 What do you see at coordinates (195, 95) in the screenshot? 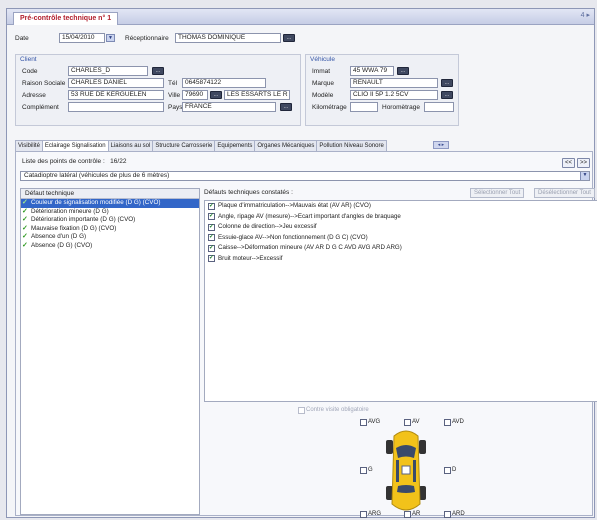
I see `cp-field: 79690` at bounding box center [195, 95].